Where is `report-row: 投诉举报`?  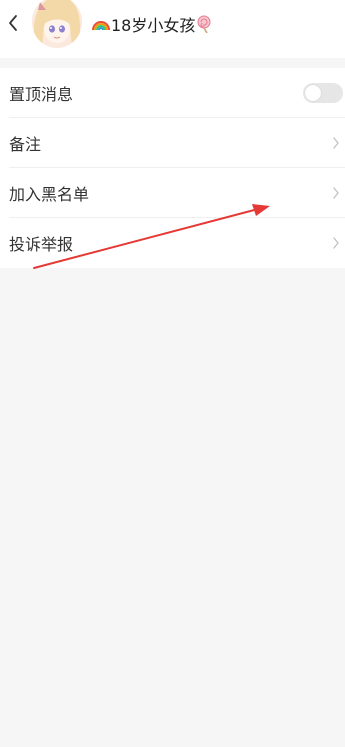 report-row: 投诉举报 is located at coordinates (172, 243).